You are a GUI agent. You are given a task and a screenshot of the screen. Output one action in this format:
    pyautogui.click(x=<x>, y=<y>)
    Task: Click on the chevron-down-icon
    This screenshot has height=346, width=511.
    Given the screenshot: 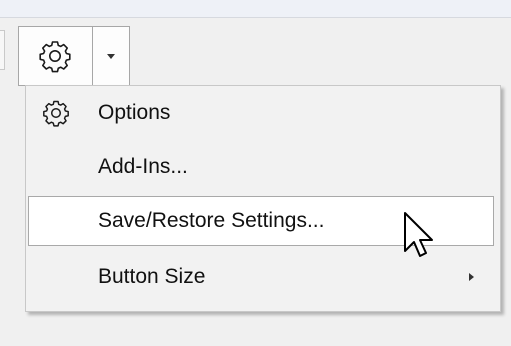 What is the action you would take?
    pyautogui.click(x=111, y=56)
    